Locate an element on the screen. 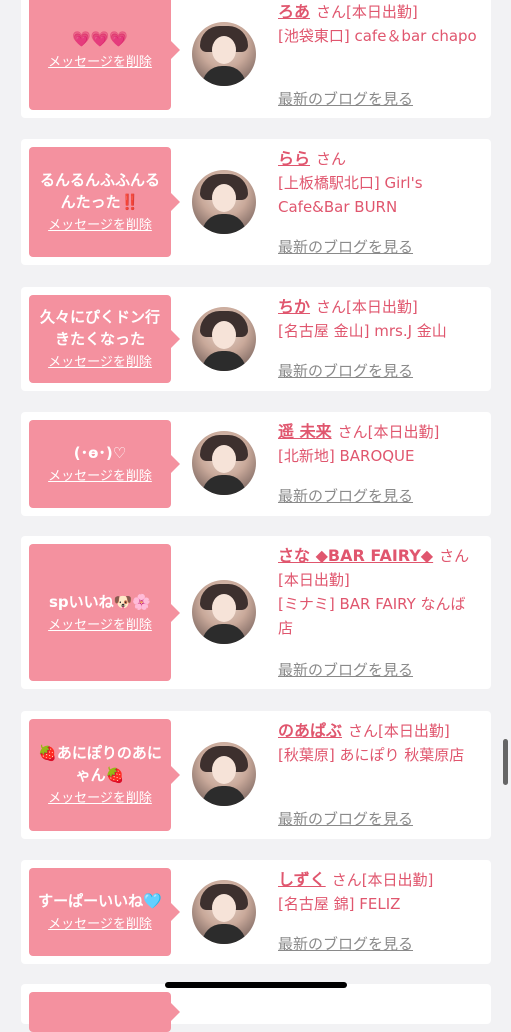  cast-info: らら さん [上板橋駅北口] Girl's Cafe&Bar BURN is located at coordinates (378, 183).